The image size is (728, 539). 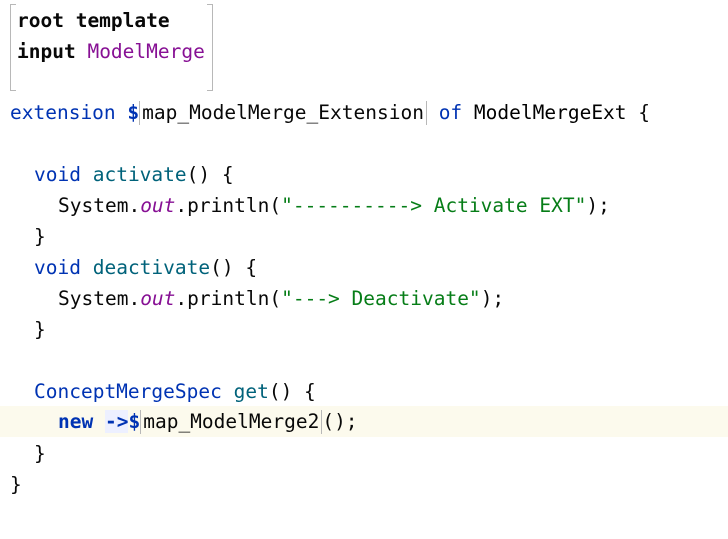 What do you see at coordinates (133, 112) in the screenshot?
I see `macro-dollar: $` at bounding box center [133, 112].